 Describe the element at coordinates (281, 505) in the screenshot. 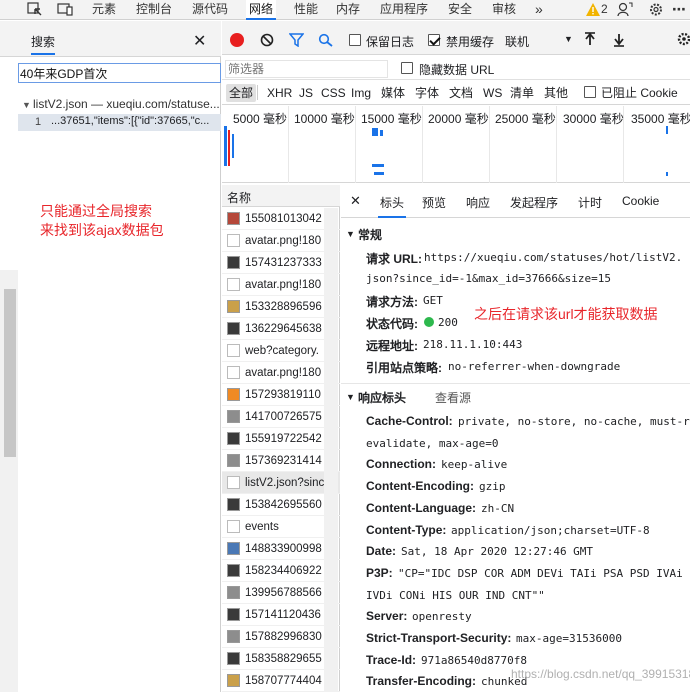

I see `request-row: 153842695560` at that location.